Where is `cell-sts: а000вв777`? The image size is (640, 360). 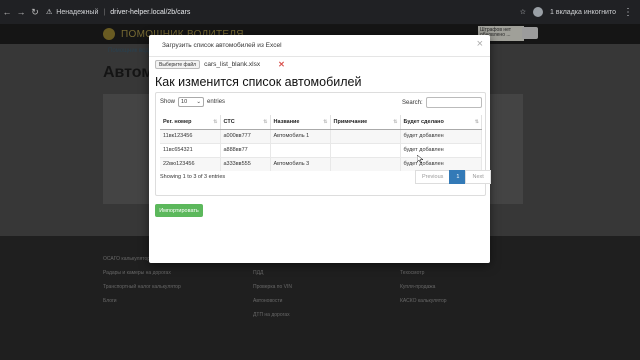 cell-sts: а000вв777 is located at coordinates (245, 135).